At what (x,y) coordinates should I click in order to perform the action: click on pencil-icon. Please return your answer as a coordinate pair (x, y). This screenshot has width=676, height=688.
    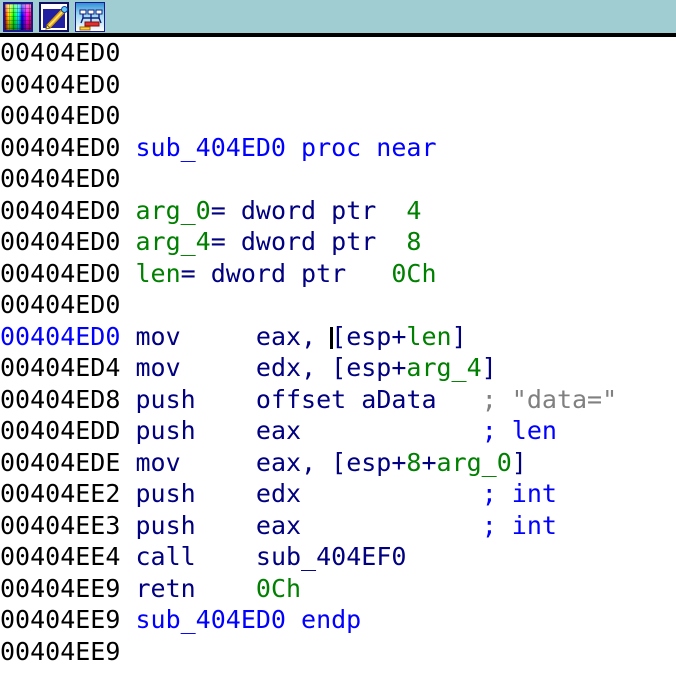
    Looking at the image, I should click on (56, 17).